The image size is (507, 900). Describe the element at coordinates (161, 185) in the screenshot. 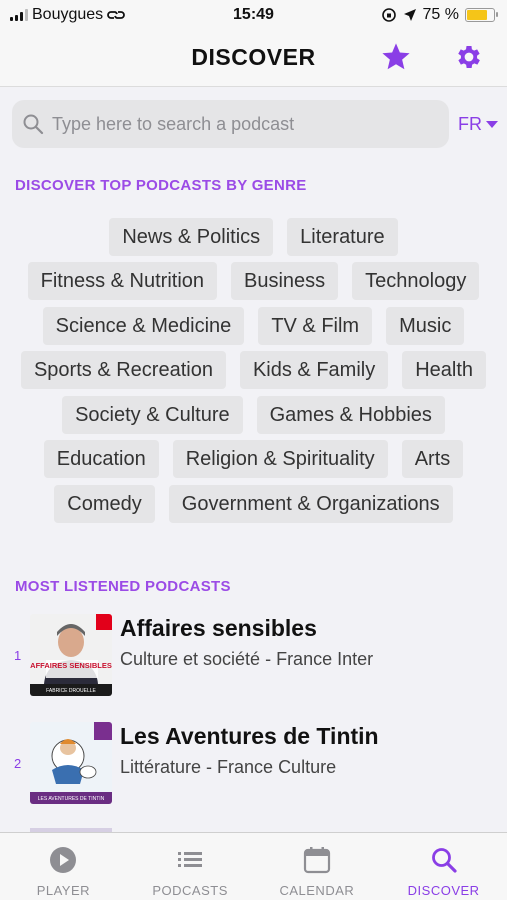

I see `genres-section-title: DISCOVER TOP PODCASTS BY GENRE` at that location.